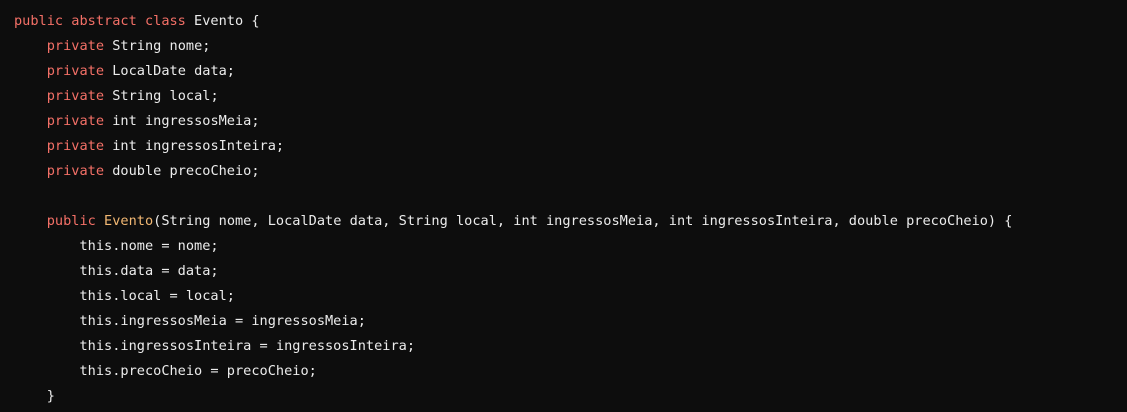  I want to click on code-token: int ingressosInteira;, so click(194, 146).